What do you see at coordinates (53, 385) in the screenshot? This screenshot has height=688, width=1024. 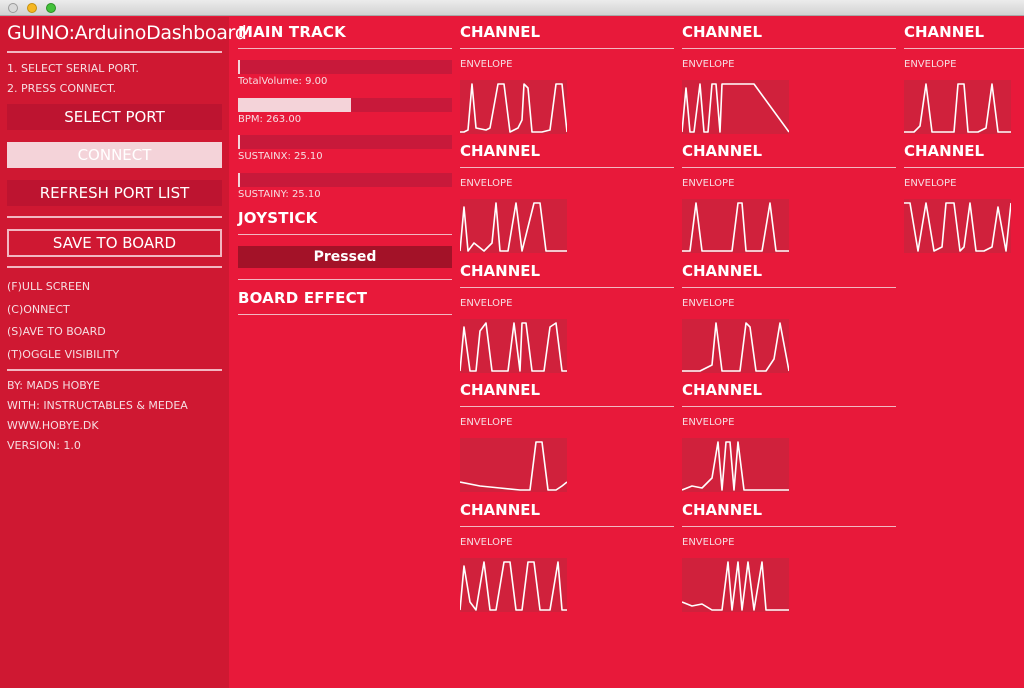 I see `credit-author: BY: MADS HOBYE` at bounding box center [53, 385].